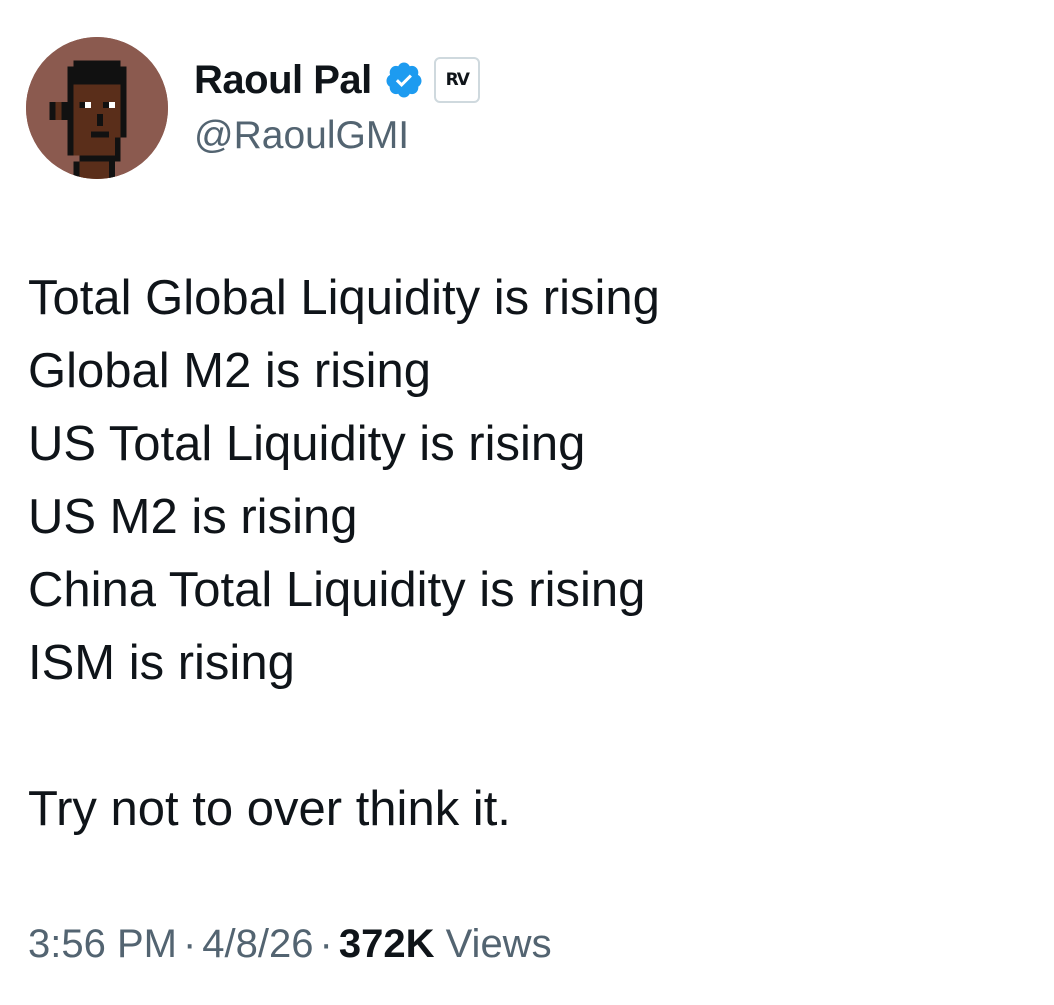 The height and width of the screenshot is (1005, 1054). I want to click on tweet-line: US M2 is rising, so click(193, 517).